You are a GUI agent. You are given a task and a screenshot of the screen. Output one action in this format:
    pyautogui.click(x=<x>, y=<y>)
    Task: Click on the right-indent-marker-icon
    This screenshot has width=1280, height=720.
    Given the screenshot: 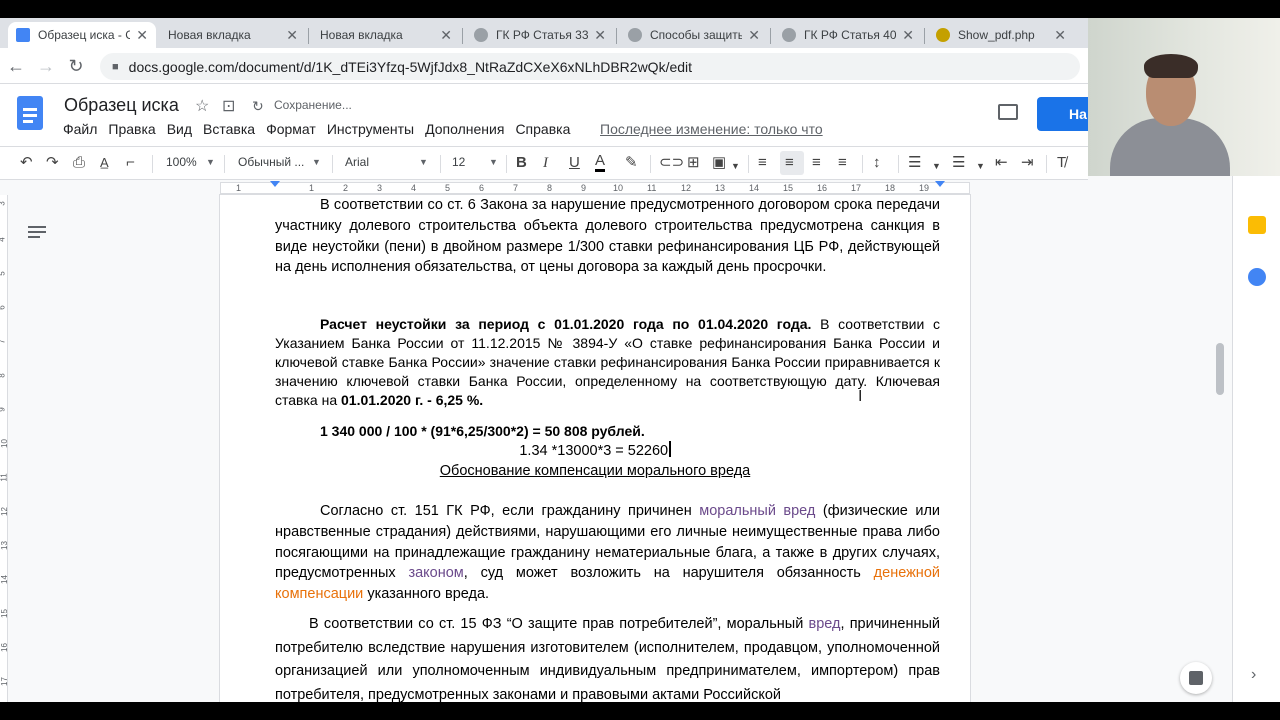 What is the action you would take?
    pyautogui.click(x=940, y=184)
    